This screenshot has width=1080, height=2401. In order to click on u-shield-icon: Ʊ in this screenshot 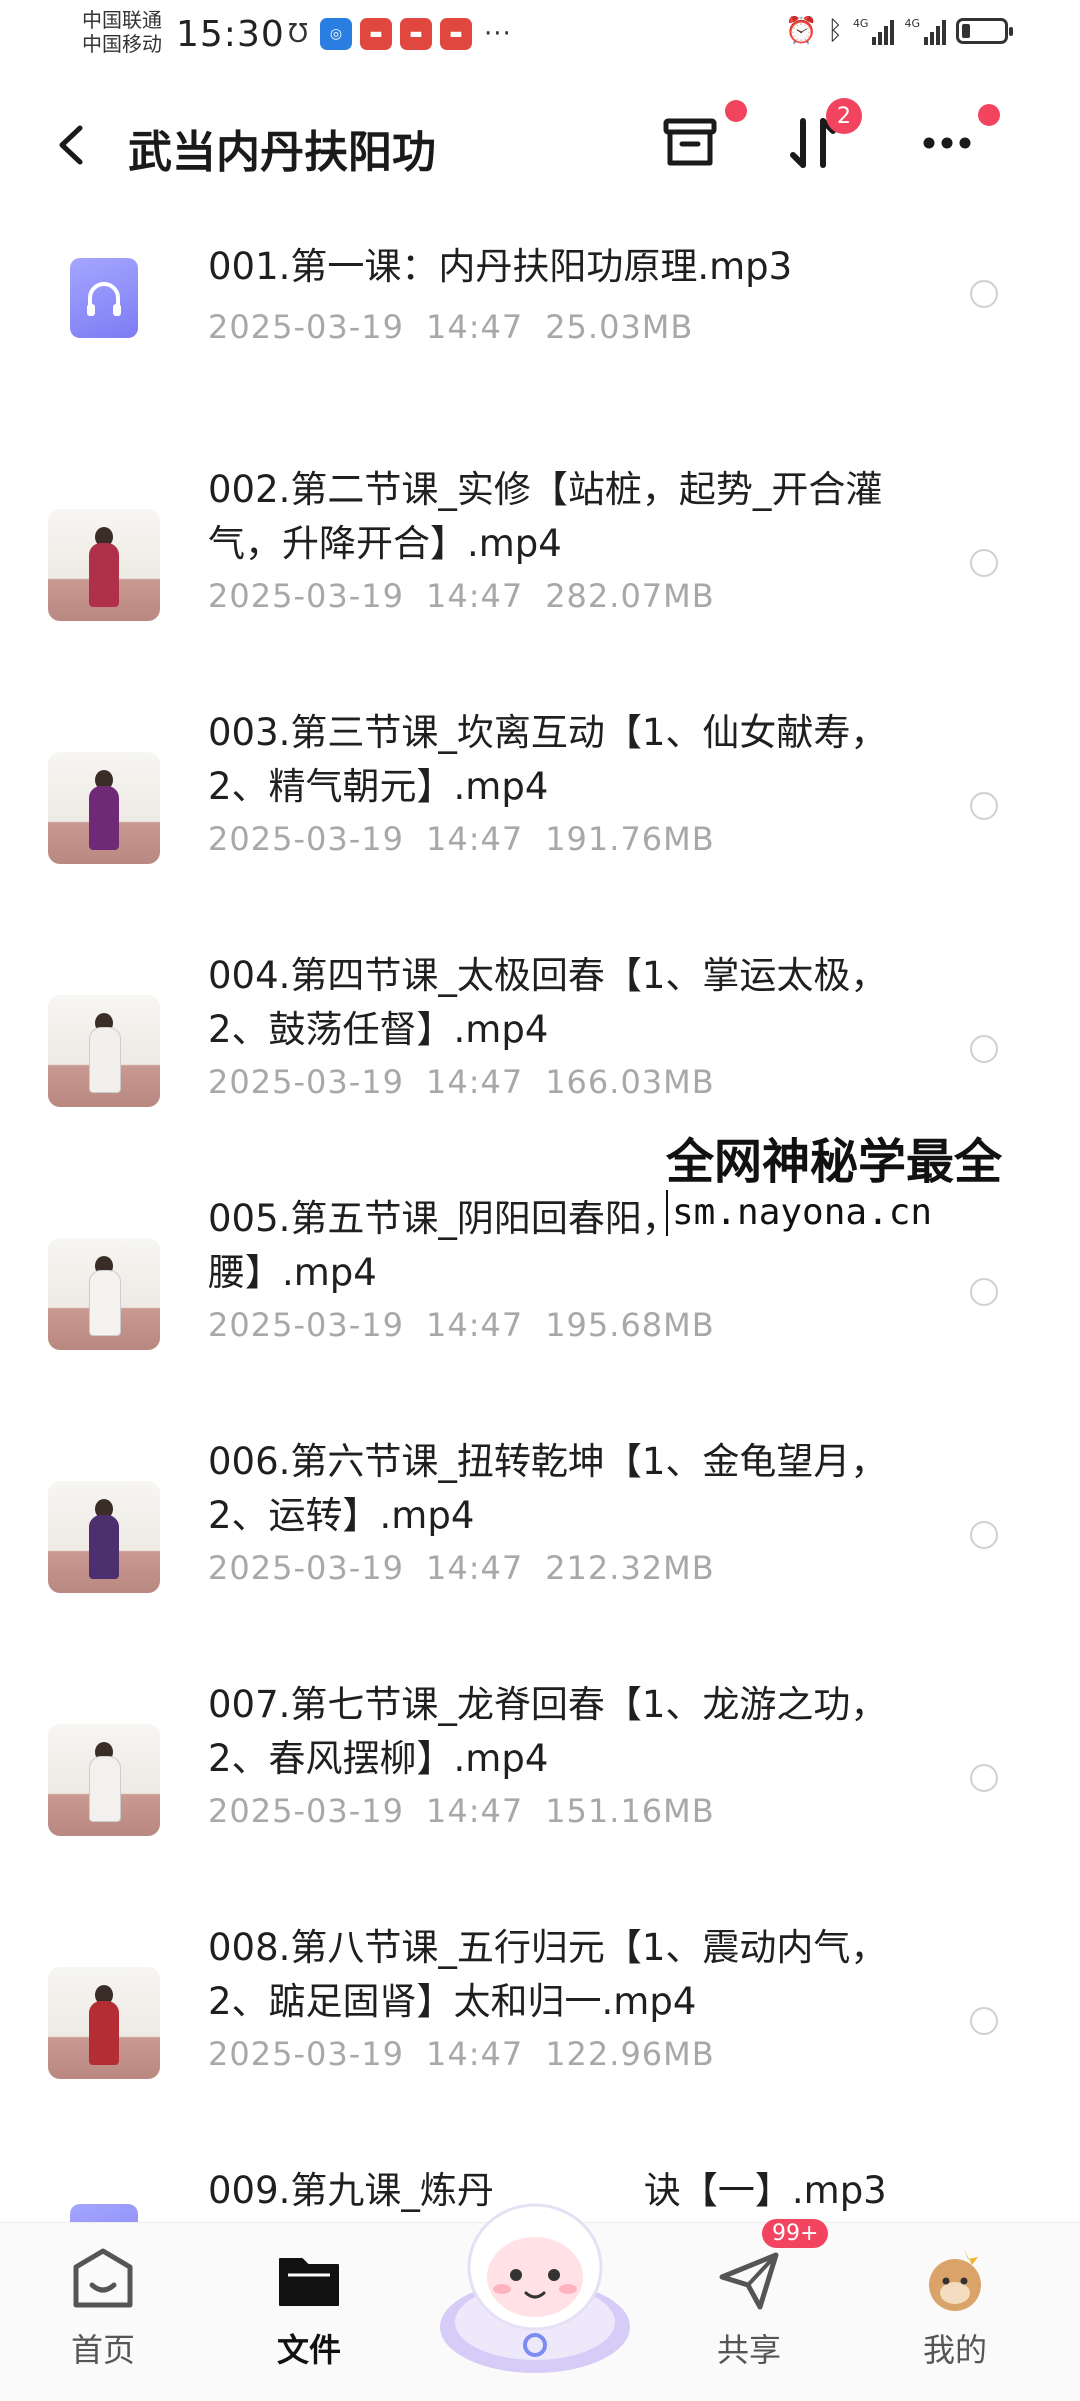, I will do `click(298, 34)`.